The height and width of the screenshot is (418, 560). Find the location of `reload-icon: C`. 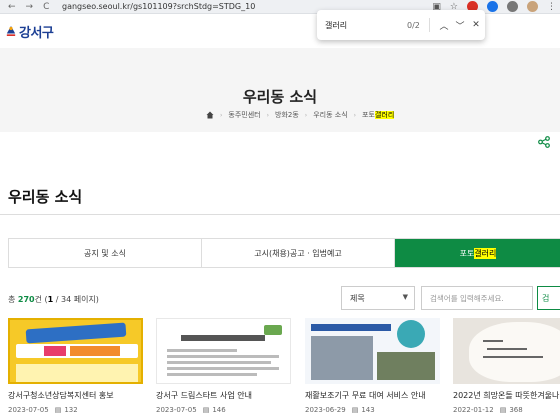

reload-icon: C is located at coordinates (46, 7).